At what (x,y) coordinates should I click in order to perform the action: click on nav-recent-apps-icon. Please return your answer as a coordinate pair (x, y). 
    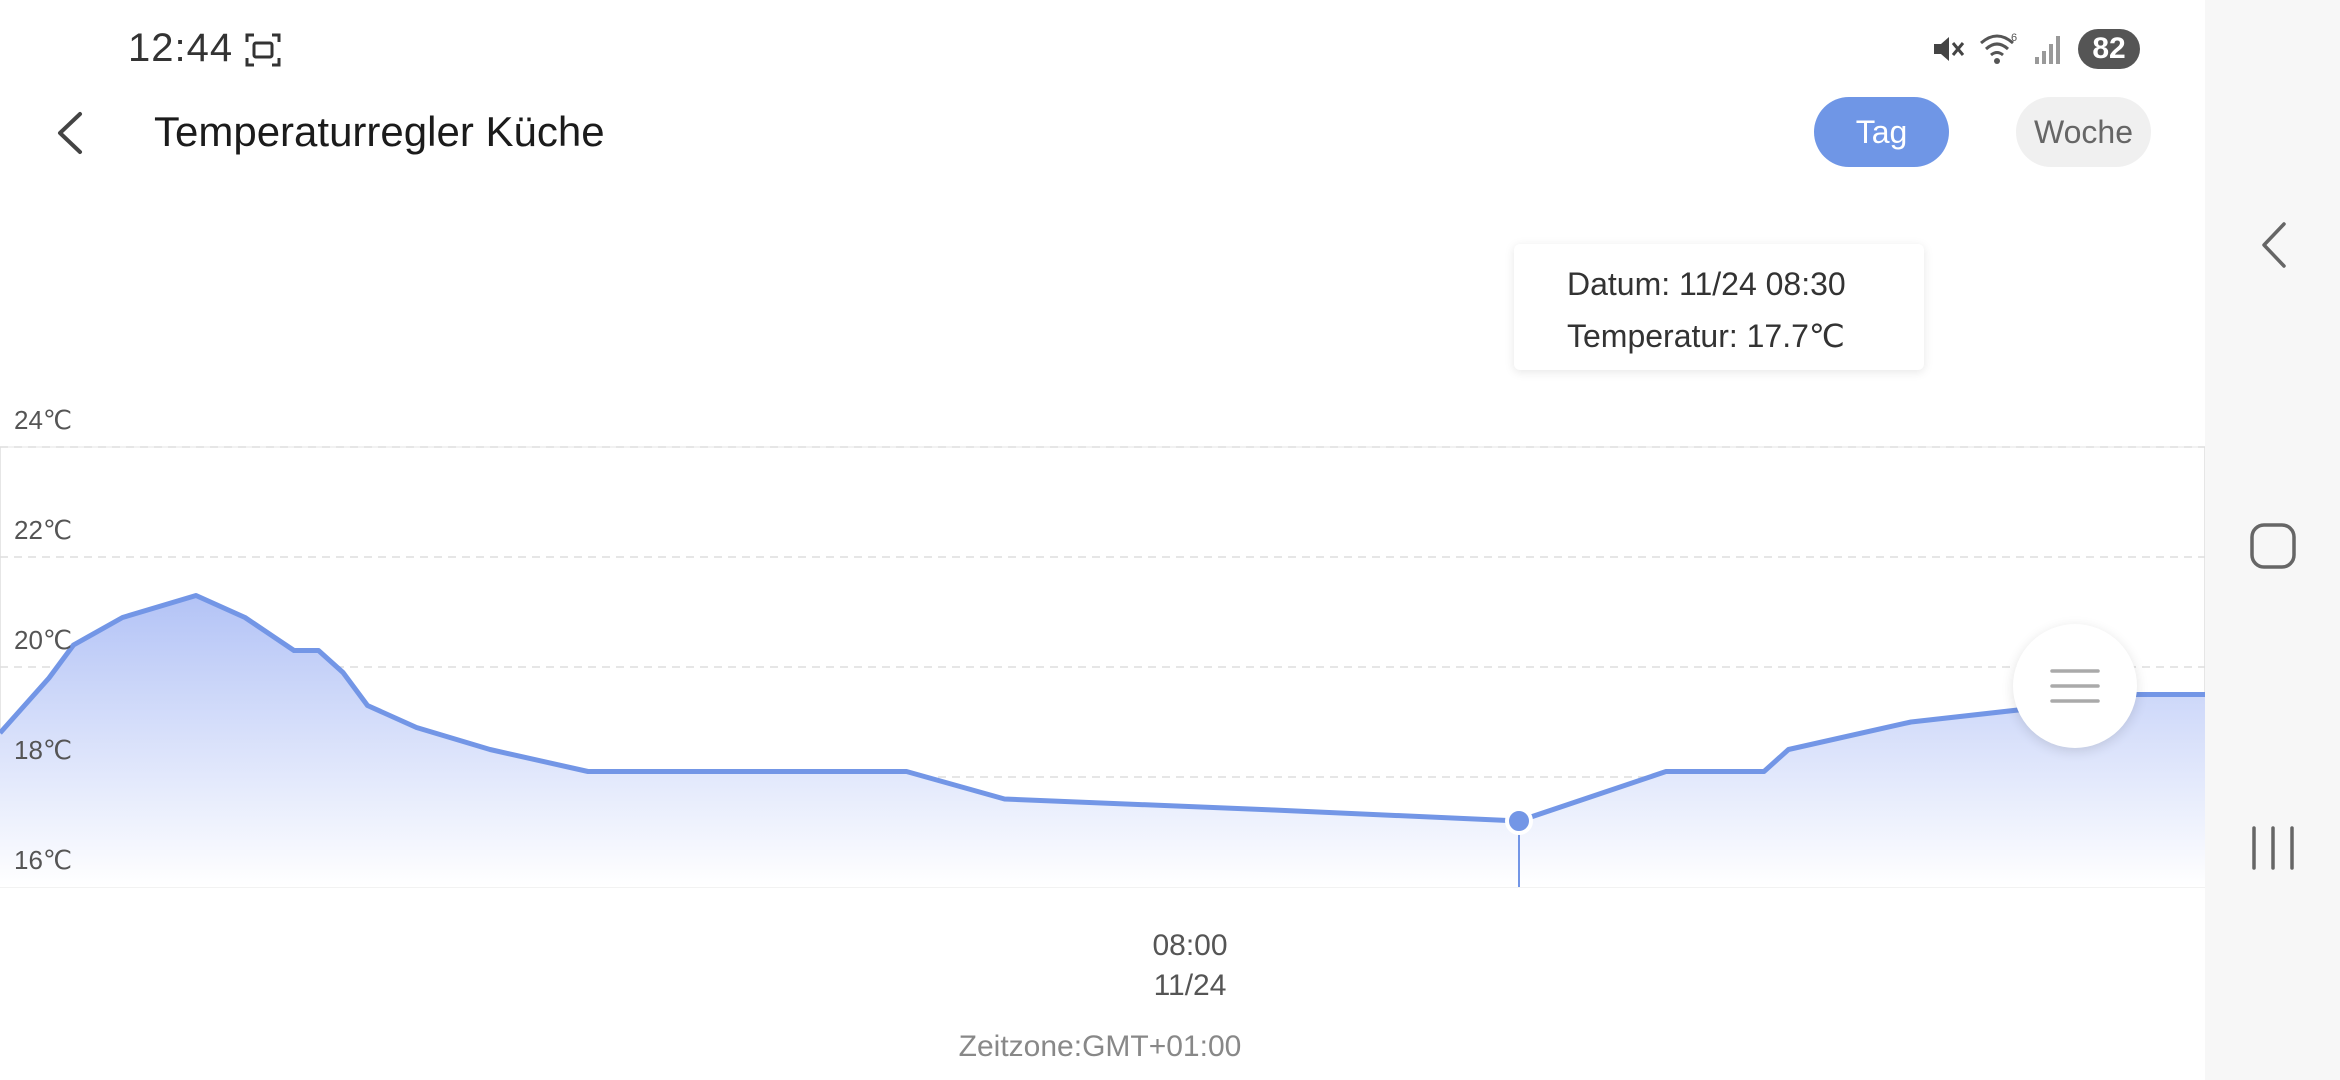
    Looking at the image, I should click on (2273, 848).